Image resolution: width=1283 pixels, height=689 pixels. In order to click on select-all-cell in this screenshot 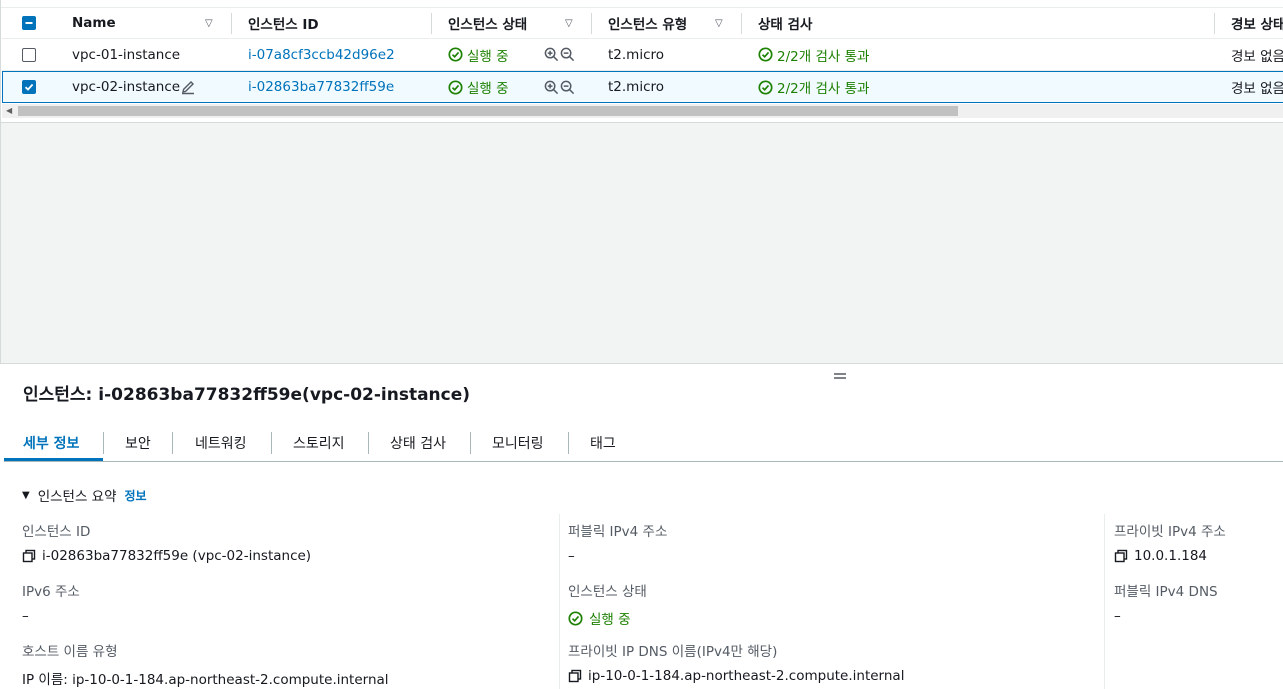, I will do `click(29, 23)`.